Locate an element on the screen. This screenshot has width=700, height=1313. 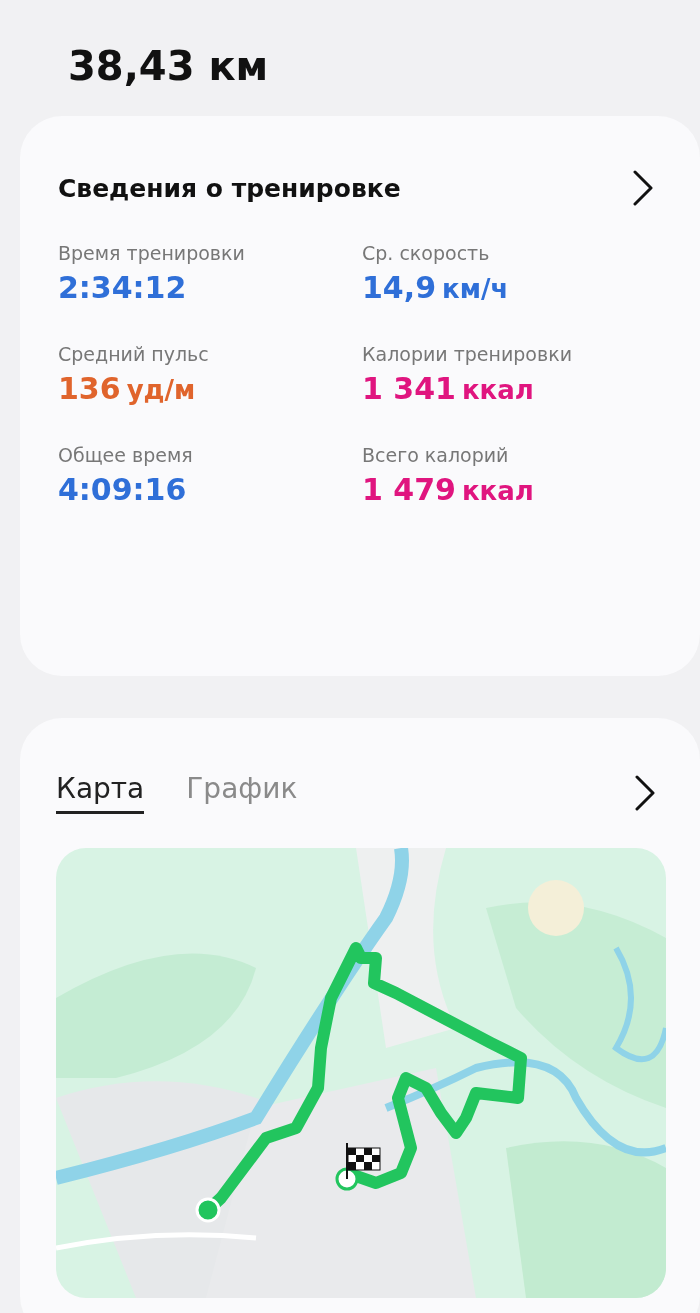
finish-flag-icon is located at coordinates (358, 1166).